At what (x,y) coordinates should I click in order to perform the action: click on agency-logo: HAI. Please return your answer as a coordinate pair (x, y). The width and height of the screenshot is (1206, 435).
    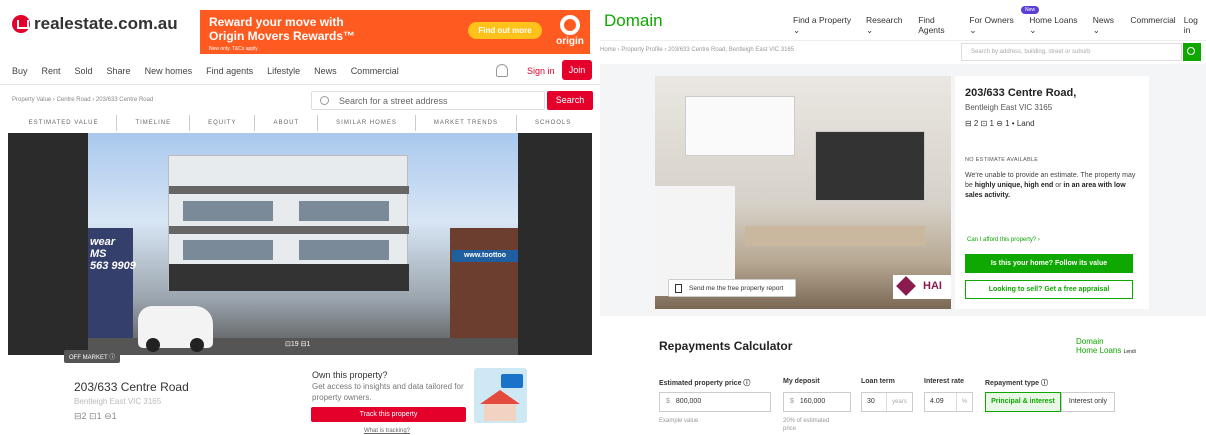
    Looking at the image, I should click on (922, 287).